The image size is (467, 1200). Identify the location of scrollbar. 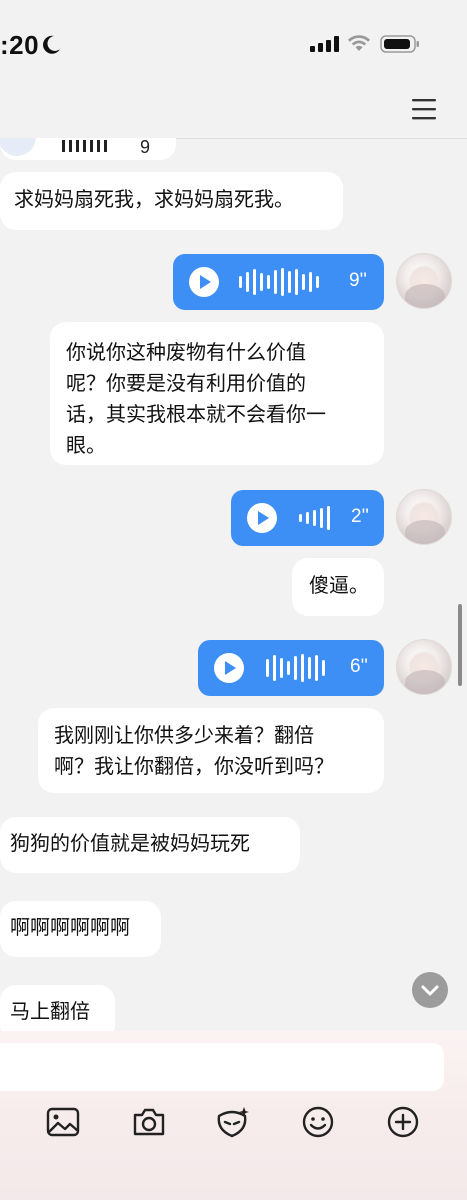
(460, 645).